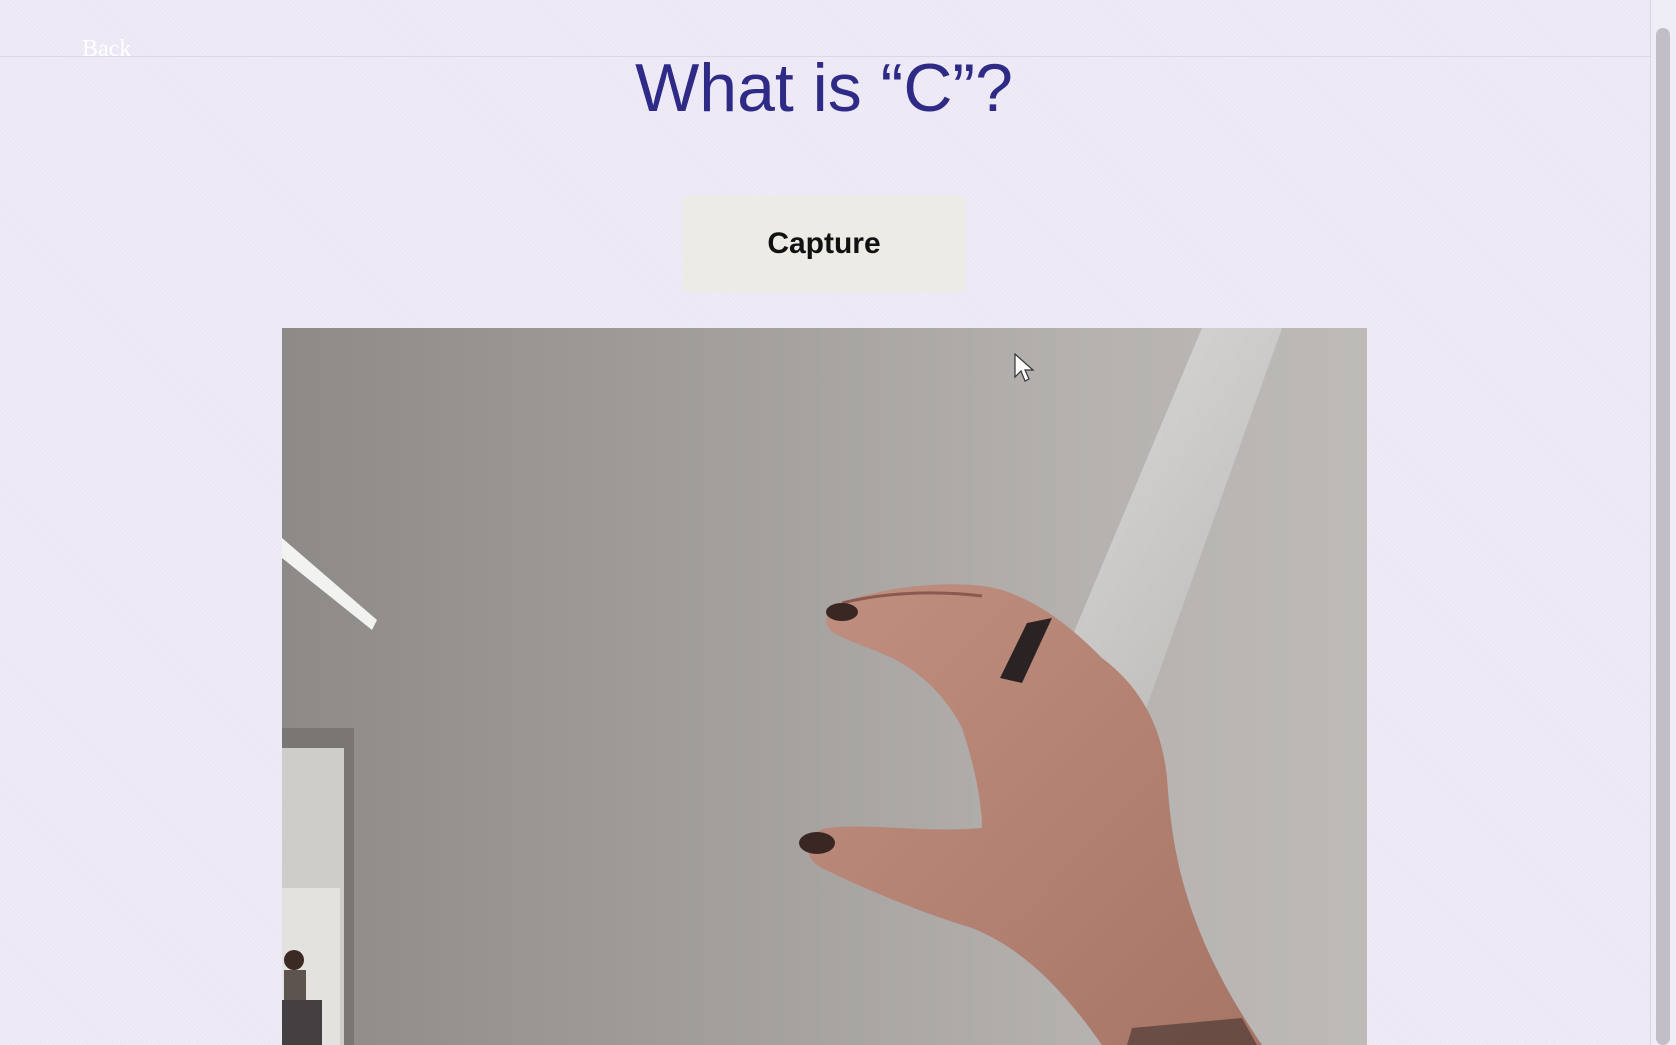  What do you see at coordinates (824, 88) in the screenshot?
I see `page-title: What is “C”?` at bounding box center [824, 88].